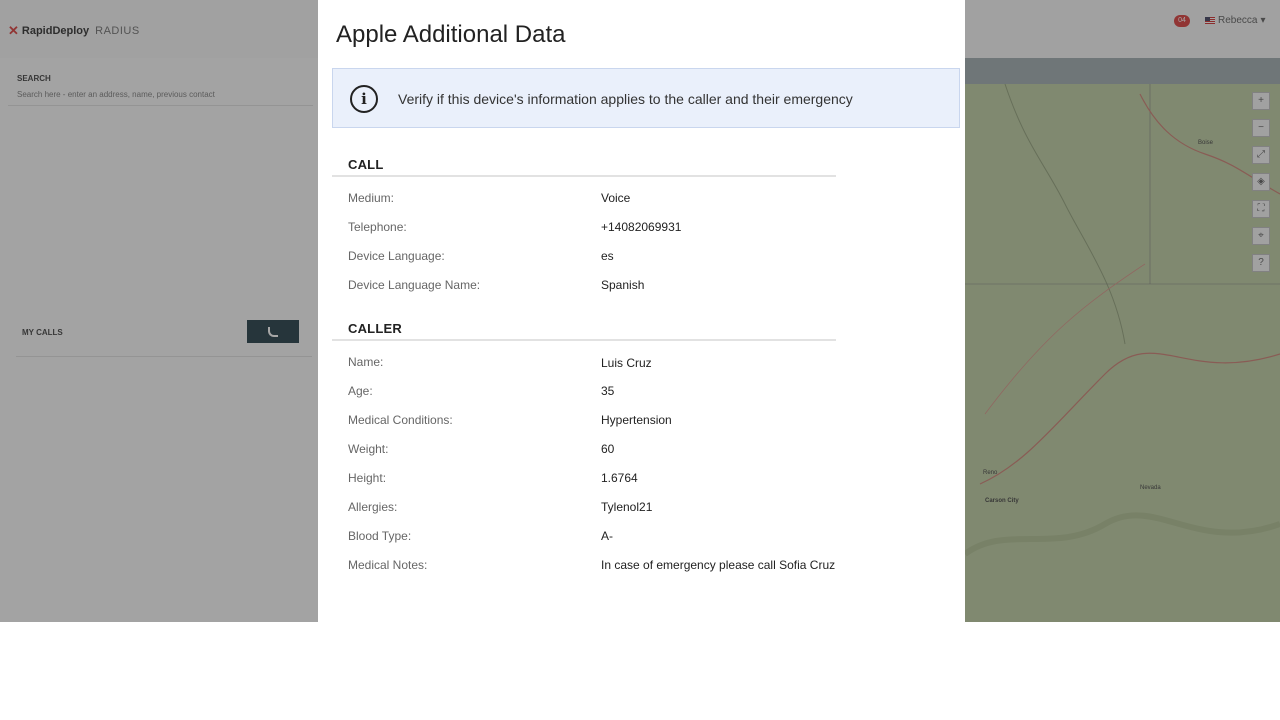 This screenshot has height=720, width=1280. What do you see at coordinates (451, 34) in the screenshot?
I see `modal-title: Apple Additional Data` at bounding box center [451, 34].